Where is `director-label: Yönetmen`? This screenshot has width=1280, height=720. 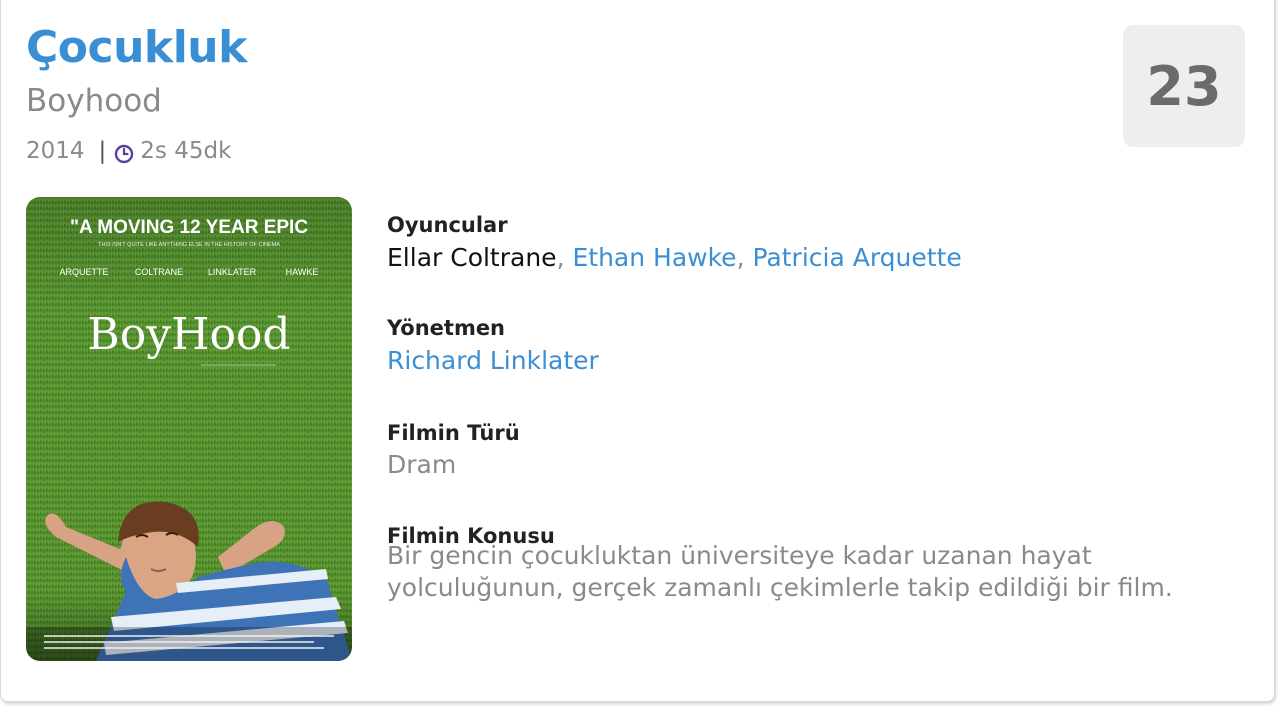 director-label: Yönetmen is located at coordinates (446, 328).